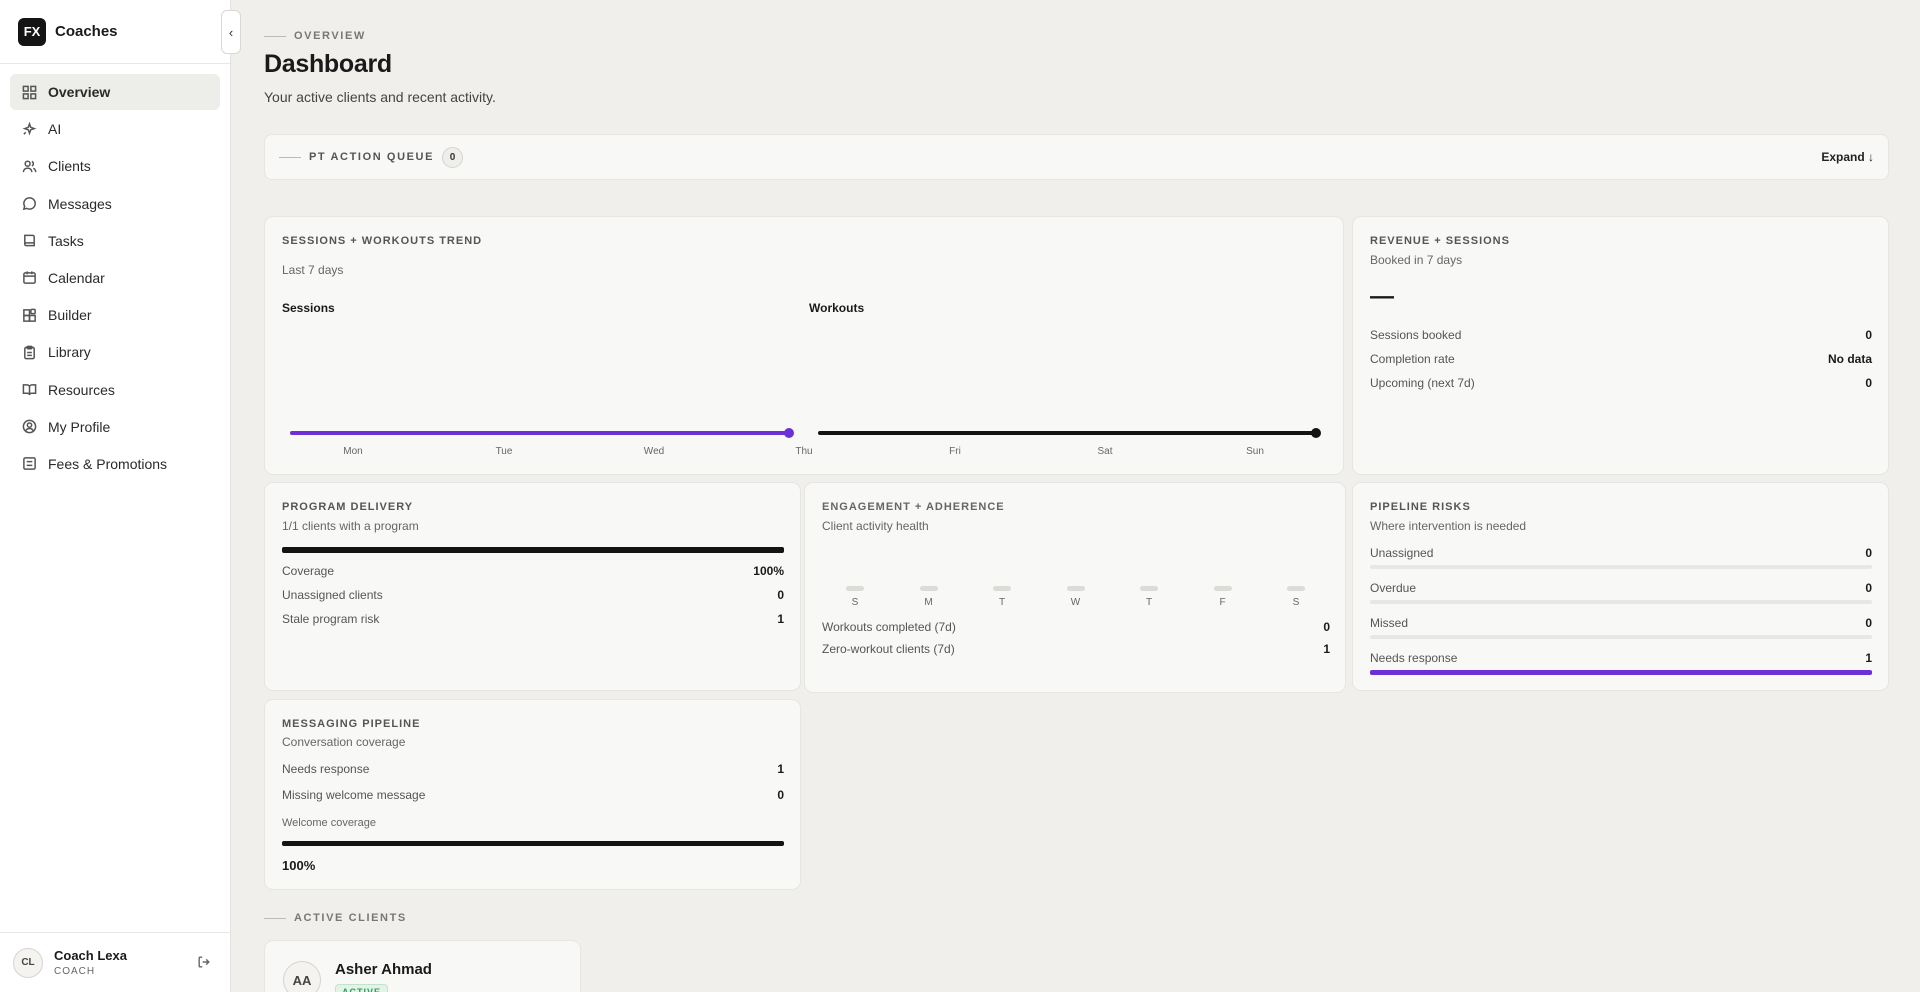  What do you see at coordinates (29, 241) in the screenshot?
I see `book-icon` at bounding box center [29, 241].